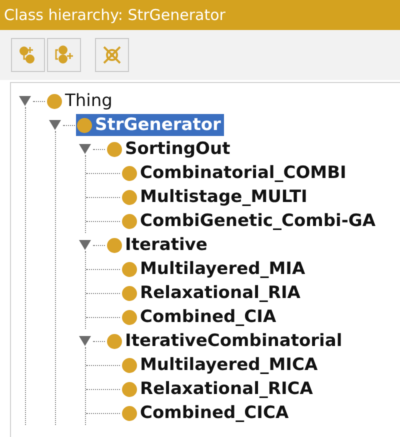 The image size is (400, 437). What do you see at coordinates (170, 149) in the screenshot?
I see `tree-item: SortingOut` at bounding box center [170, 149].